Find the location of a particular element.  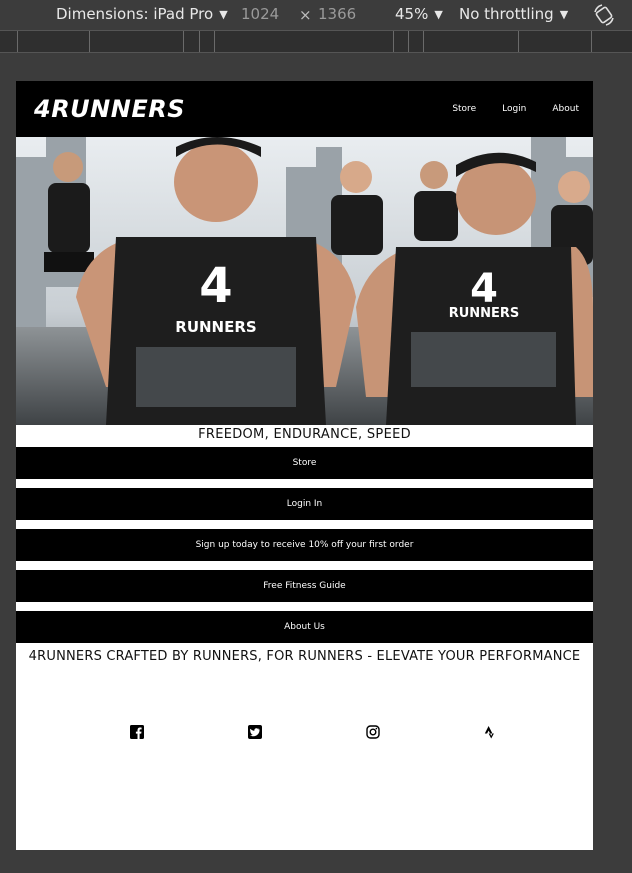

login-button: Login In is located at coordinates (304, 504).